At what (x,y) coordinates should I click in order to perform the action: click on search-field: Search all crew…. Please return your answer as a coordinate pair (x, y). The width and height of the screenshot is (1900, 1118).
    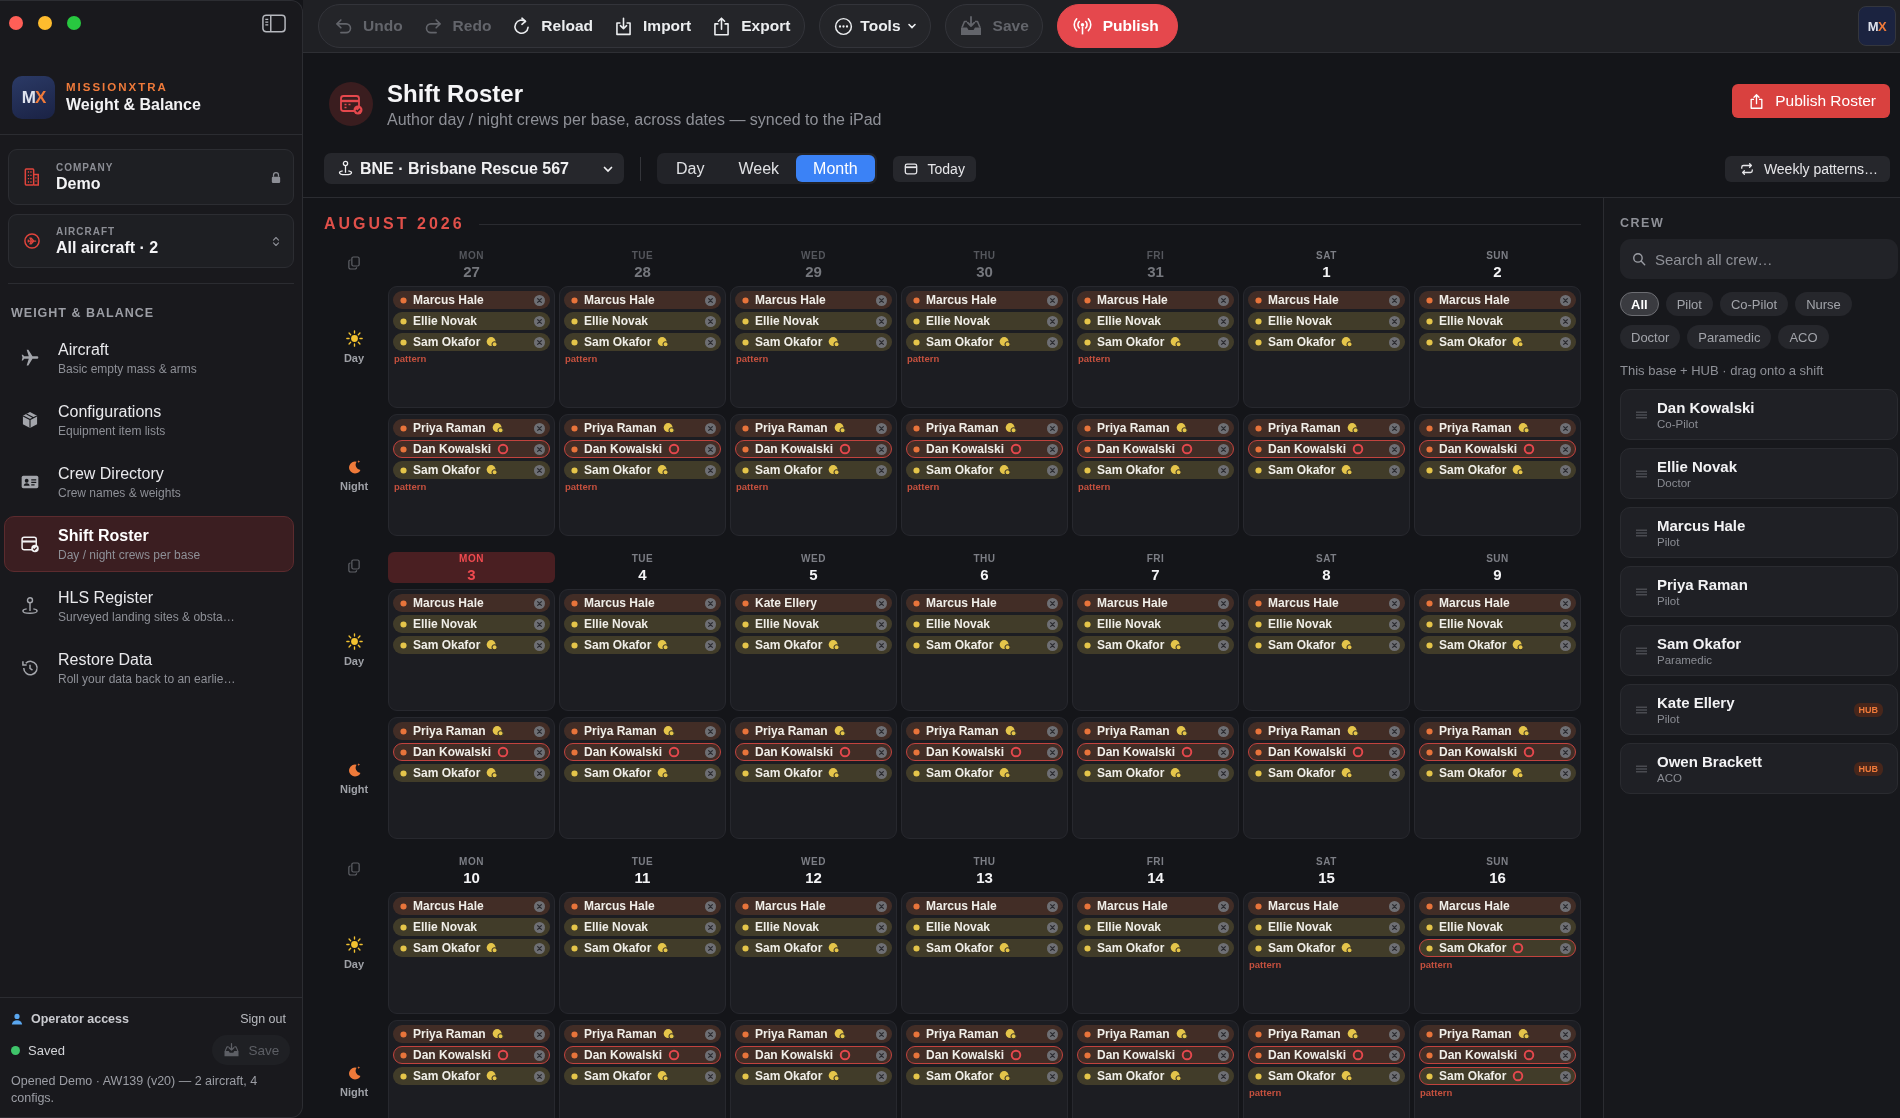
    Looking at the image, I should click on (1759, 259).